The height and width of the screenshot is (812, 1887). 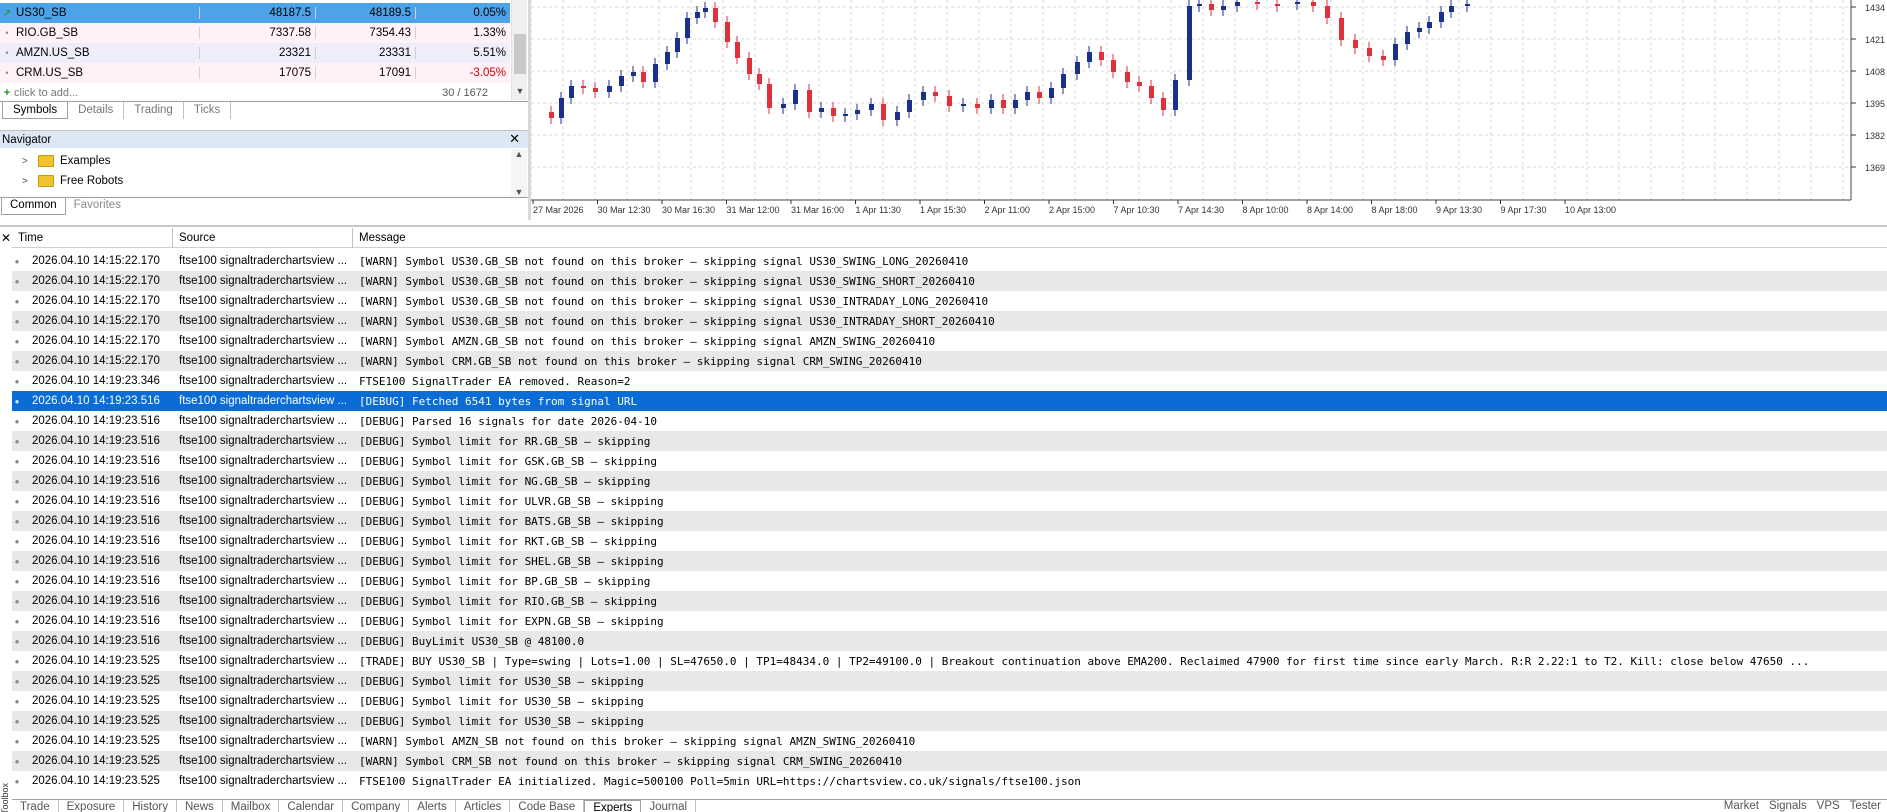 What do you see at coordinates (92, 237) in the screenshot?
I see `column-header-time: Time` at bounding box center [92, 237].